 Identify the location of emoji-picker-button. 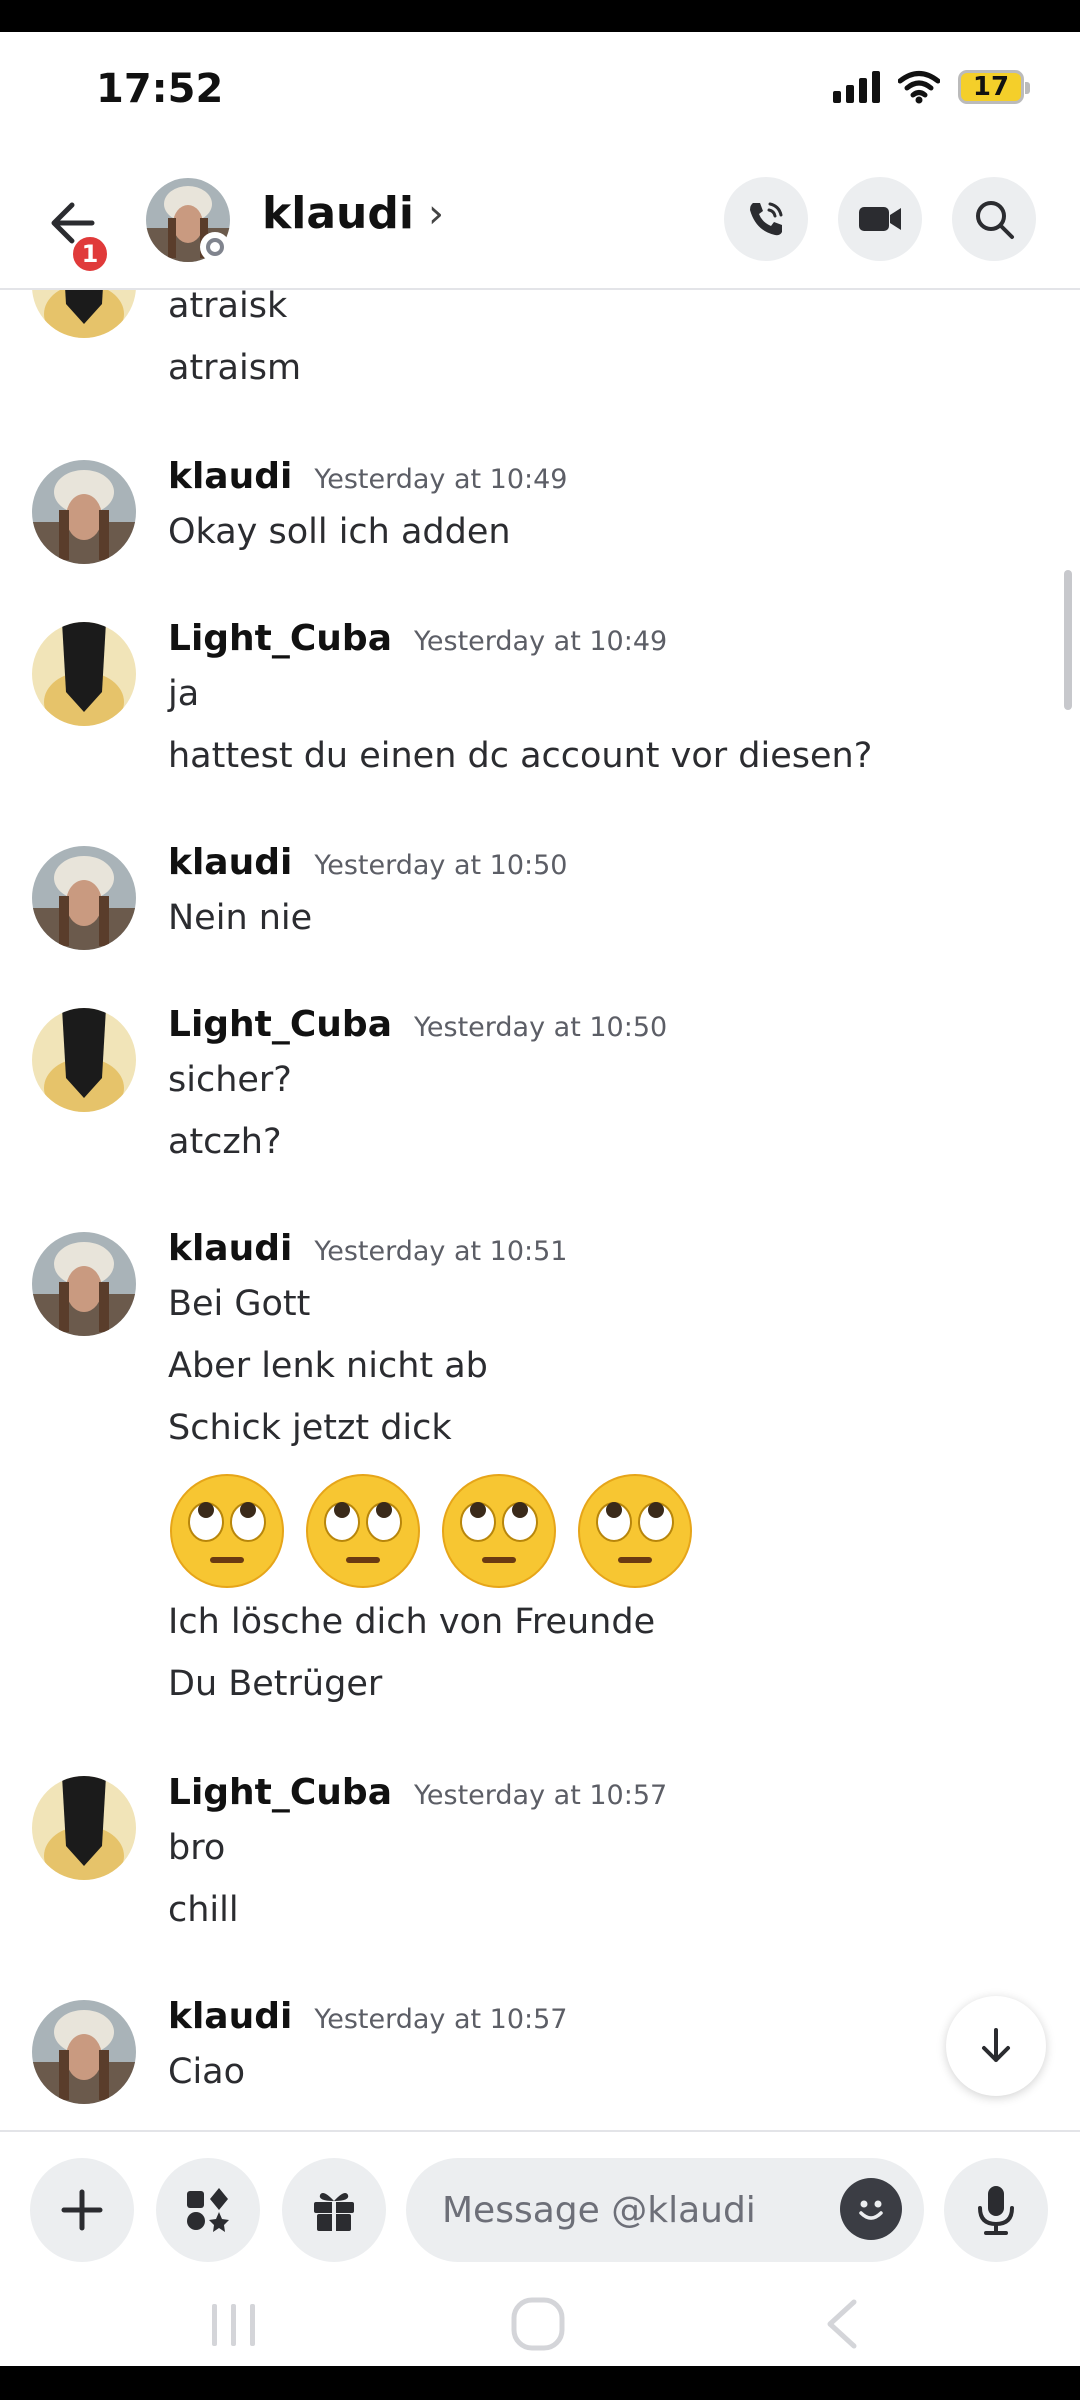
(871, 2209).